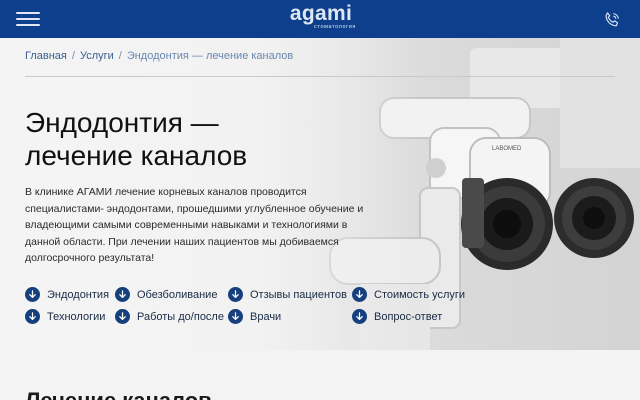 The image size is (640, 400). What do you see at coordinates (46, 56) in the screenshot?
I see `breadcrumb-home-link: Главная` at bounding box center [46, 56].